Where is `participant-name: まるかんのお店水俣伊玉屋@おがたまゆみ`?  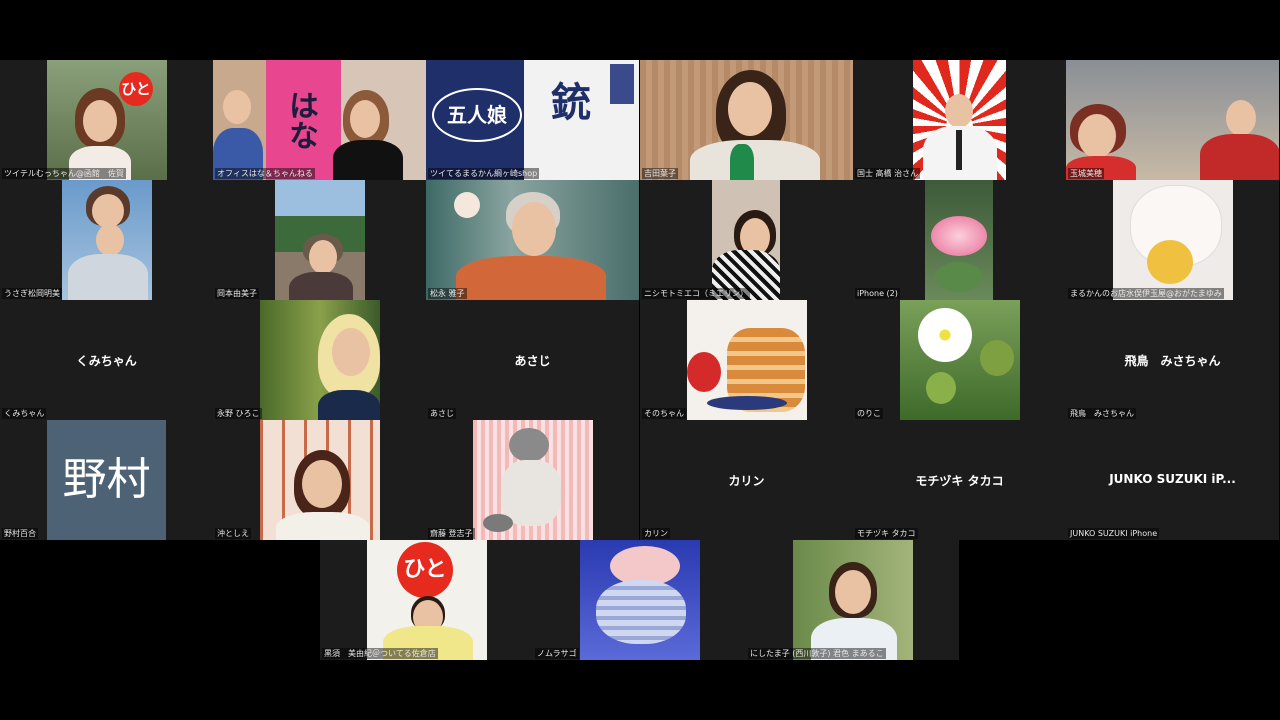
participant-name: まるかんのお店水俣伊玉屋@おがたまゆみ is located at coordinates (1146, 293).